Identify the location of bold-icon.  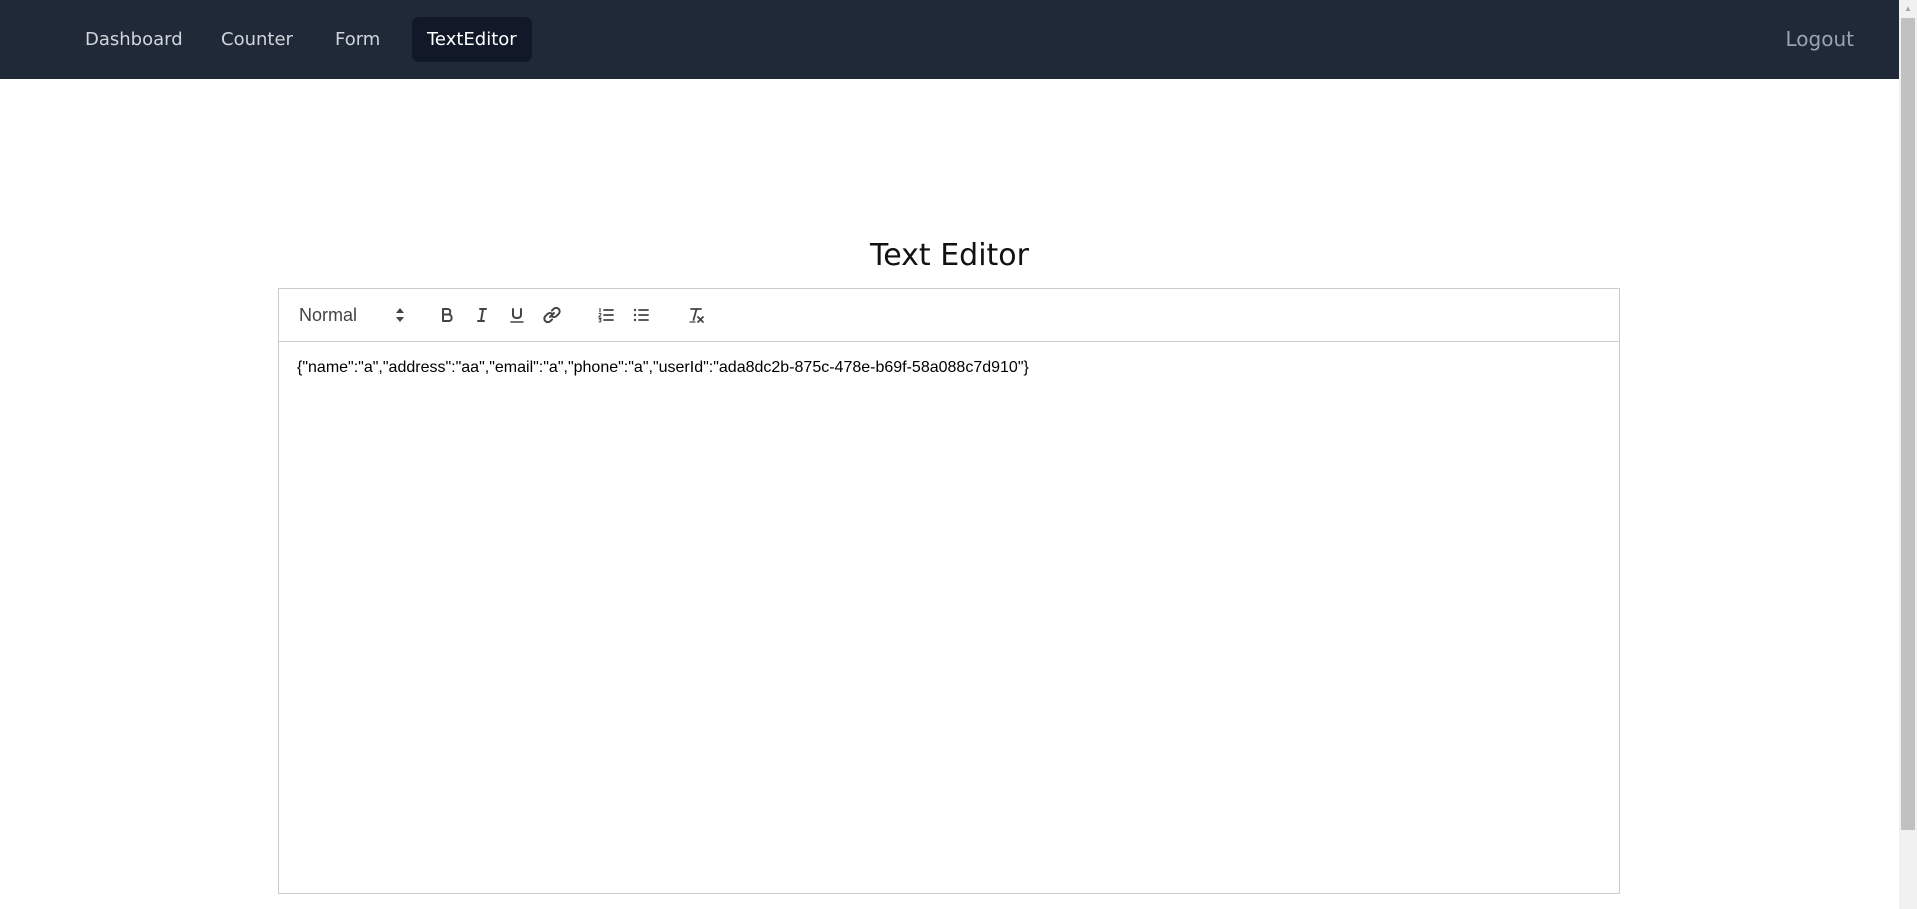
(447, 315).